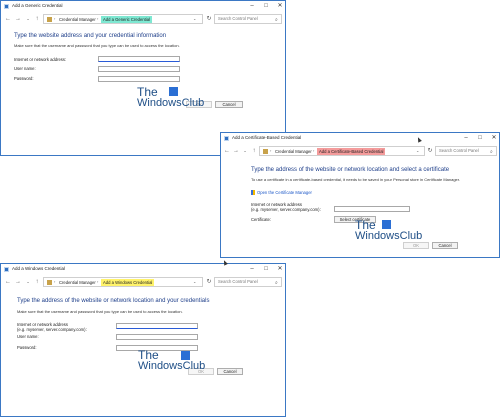  I want to click on title-bar: Add a Generic Credential – □ ✕, so click(143, 6).